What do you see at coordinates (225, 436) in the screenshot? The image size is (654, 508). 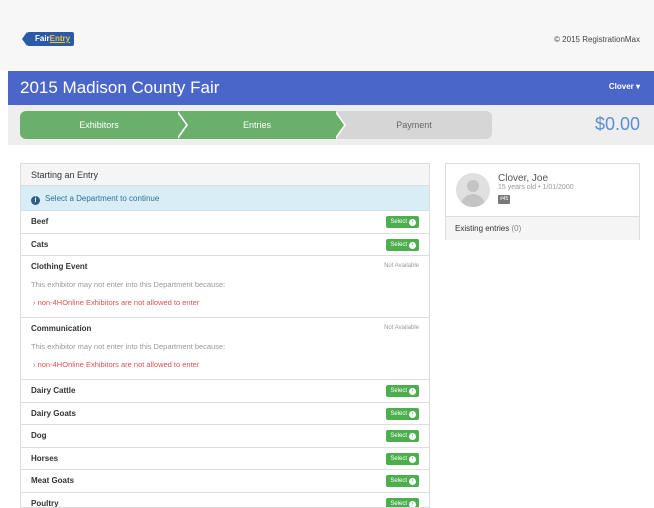 I see `department-row: Dog Select ›` at bounding box center [225, 436].